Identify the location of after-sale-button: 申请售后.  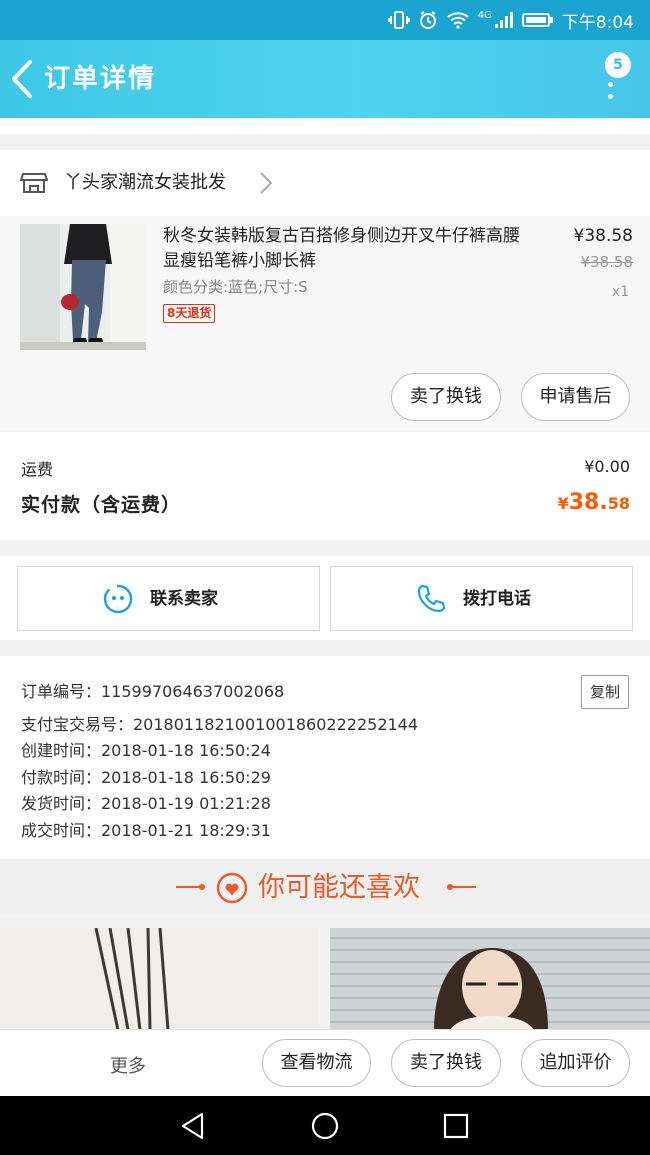
(575, 397).